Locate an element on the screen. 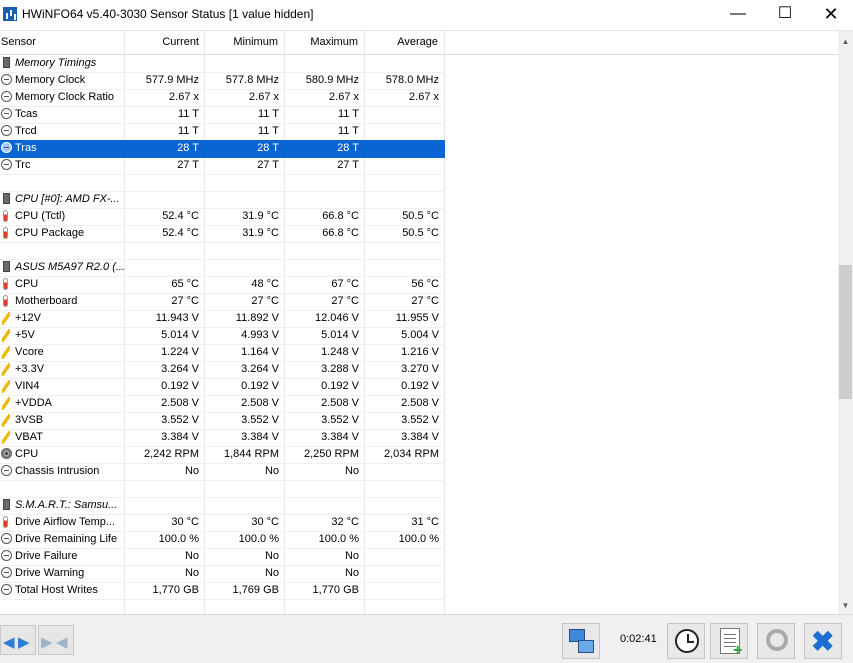 The height and width of the screenshot is (663, 853). sensor-row: +5V 5.014 V 4.993 V 5.014 V 5.004 V is located at coordinates (222, 336).